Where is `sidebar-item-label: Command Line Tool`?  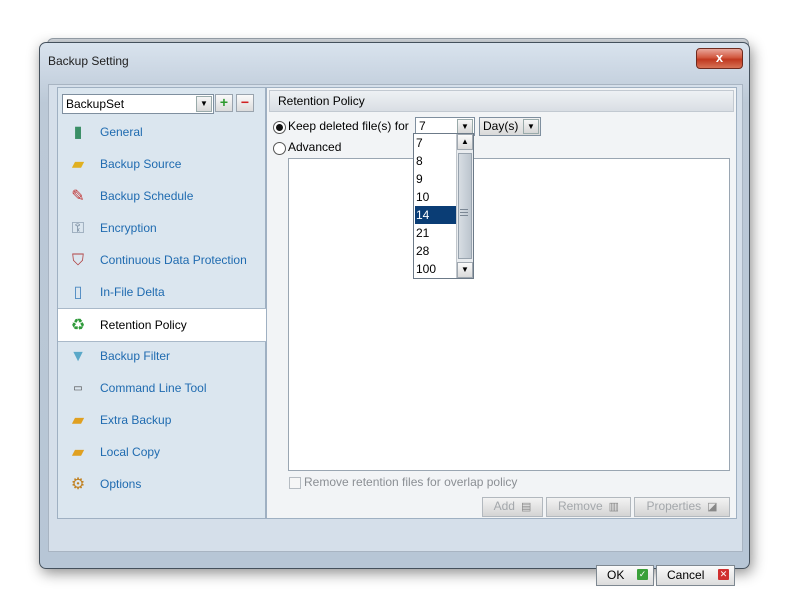 sidebar-item-label: Command Line Tool is located at coordinates (153, 388).